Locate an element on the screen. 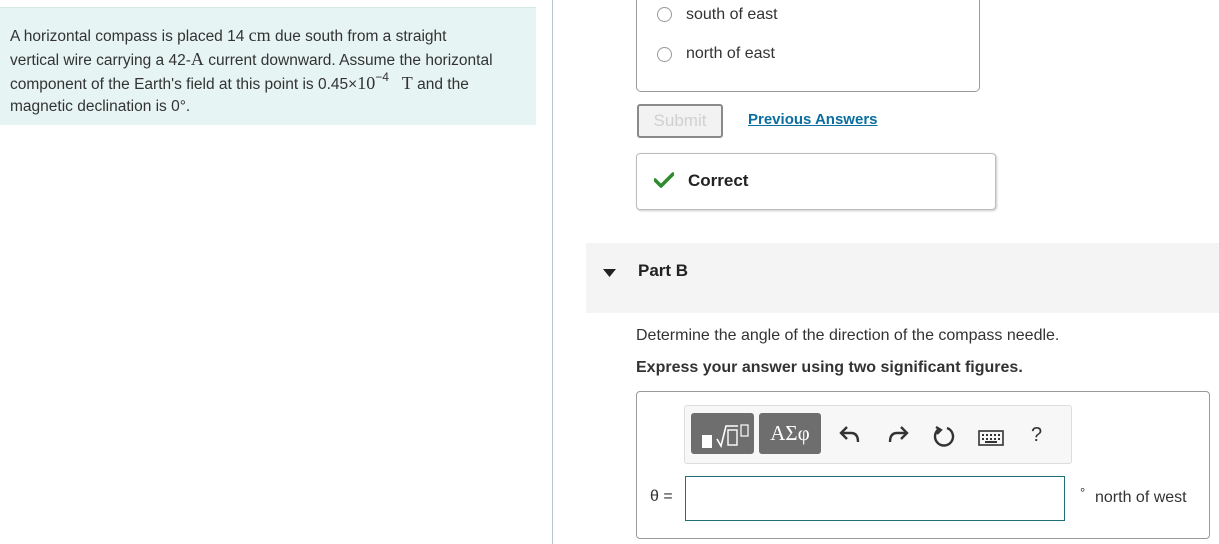 This screenshot has width=1219, height=544. fraction-sqrt-template-icon is located at coordinates (722, 433).